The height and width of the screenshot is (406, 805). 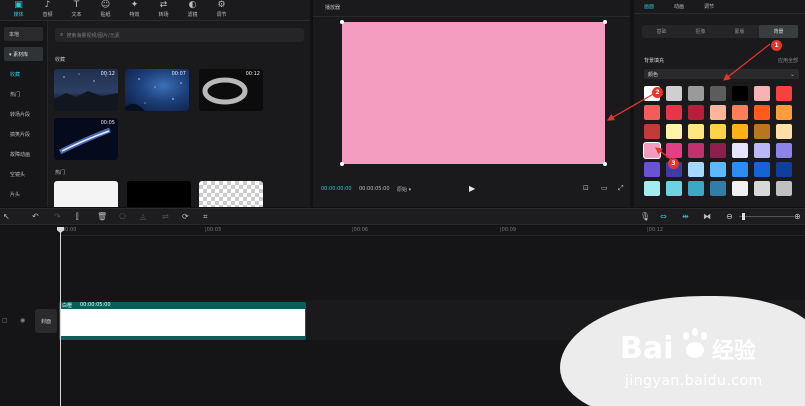 I want to click on microphone-icon: 🎙, so click(x=645, y=216).